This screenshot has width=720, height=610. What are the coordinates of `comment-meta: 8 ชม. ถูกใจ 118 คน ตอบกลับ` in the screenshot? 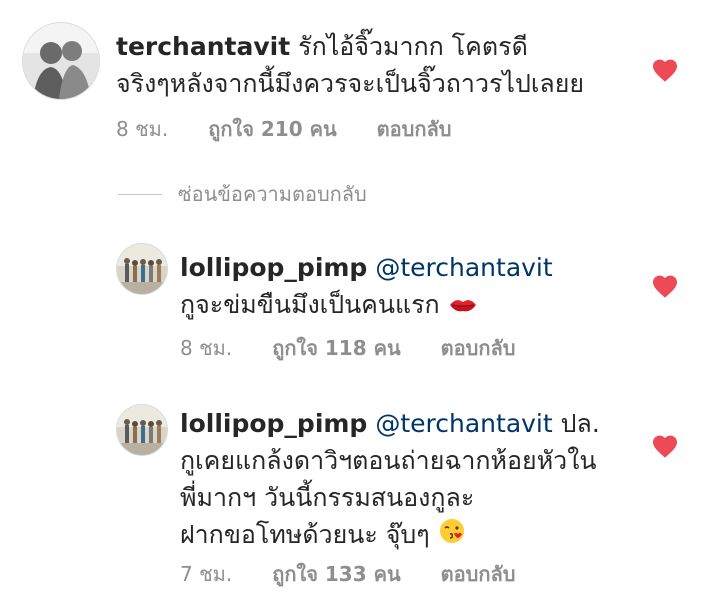 It's located at (347, 348).